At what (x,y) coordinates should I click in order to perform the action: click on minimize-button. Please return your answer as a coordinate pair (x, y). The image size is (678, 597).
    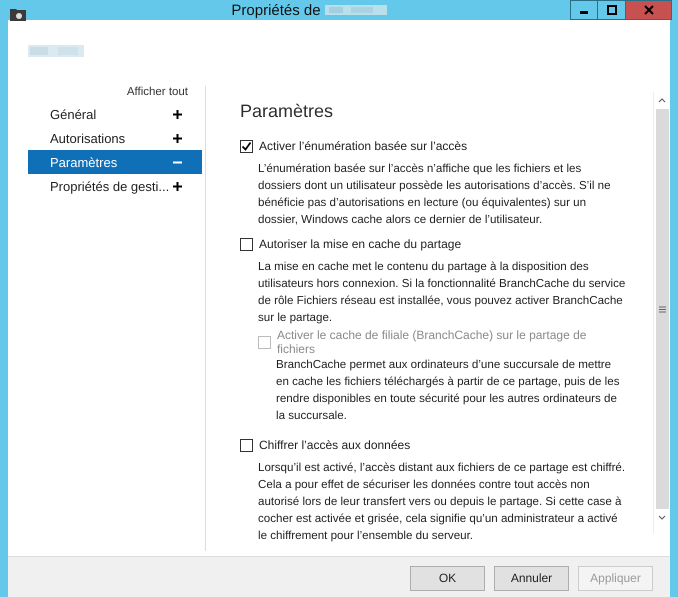
    Looking at the image, I should click on (584, 10).